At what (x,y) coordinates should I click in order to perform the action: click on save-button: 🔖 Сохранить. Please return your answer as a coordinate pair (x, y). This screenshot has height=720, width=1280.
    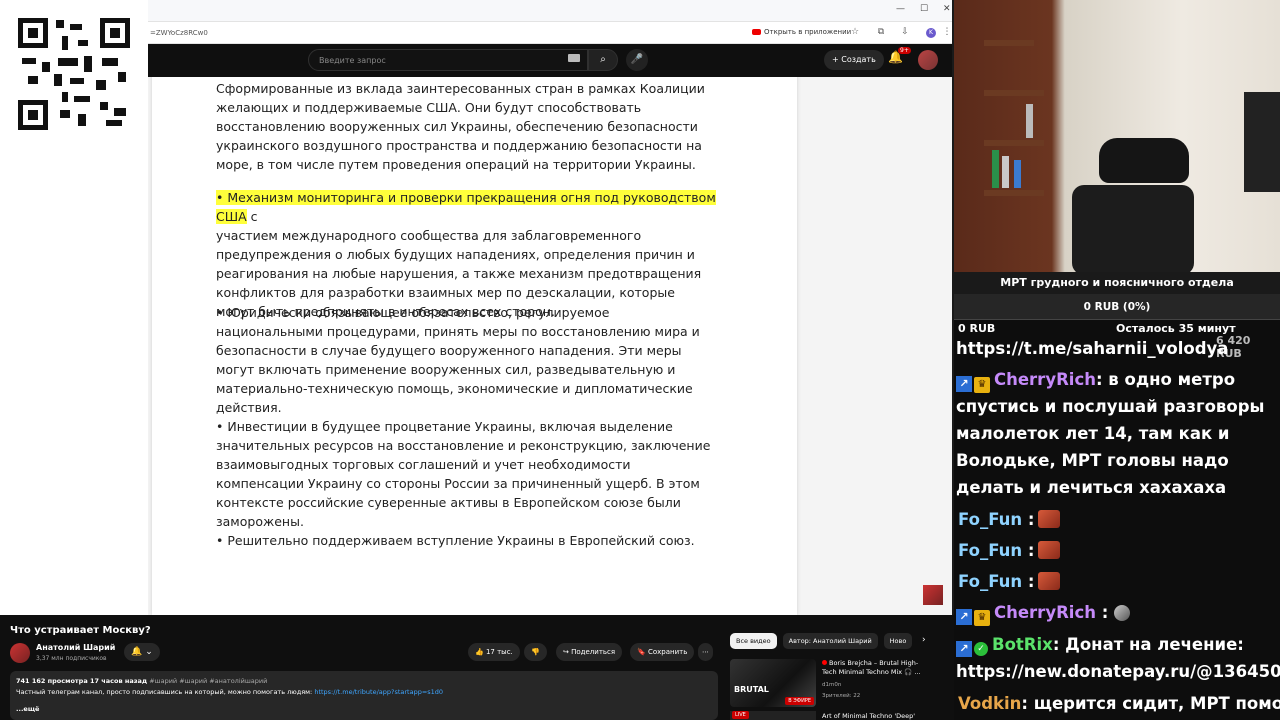
    Looking at the image, I should click on (662, 652).